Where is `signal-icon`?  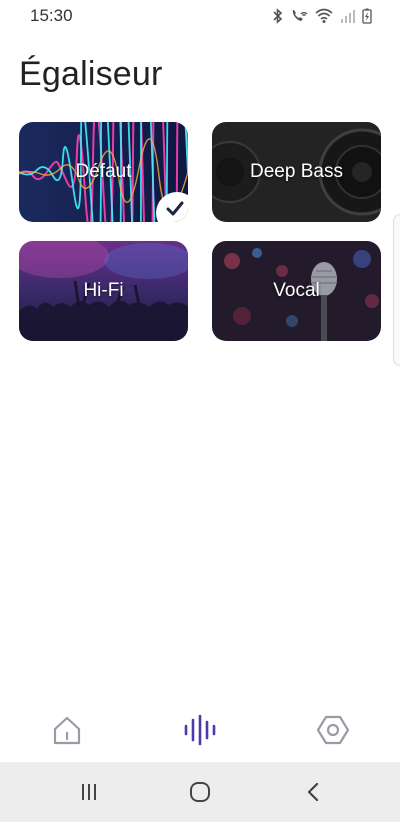 signal-icon is located at coordinates (348, 16).